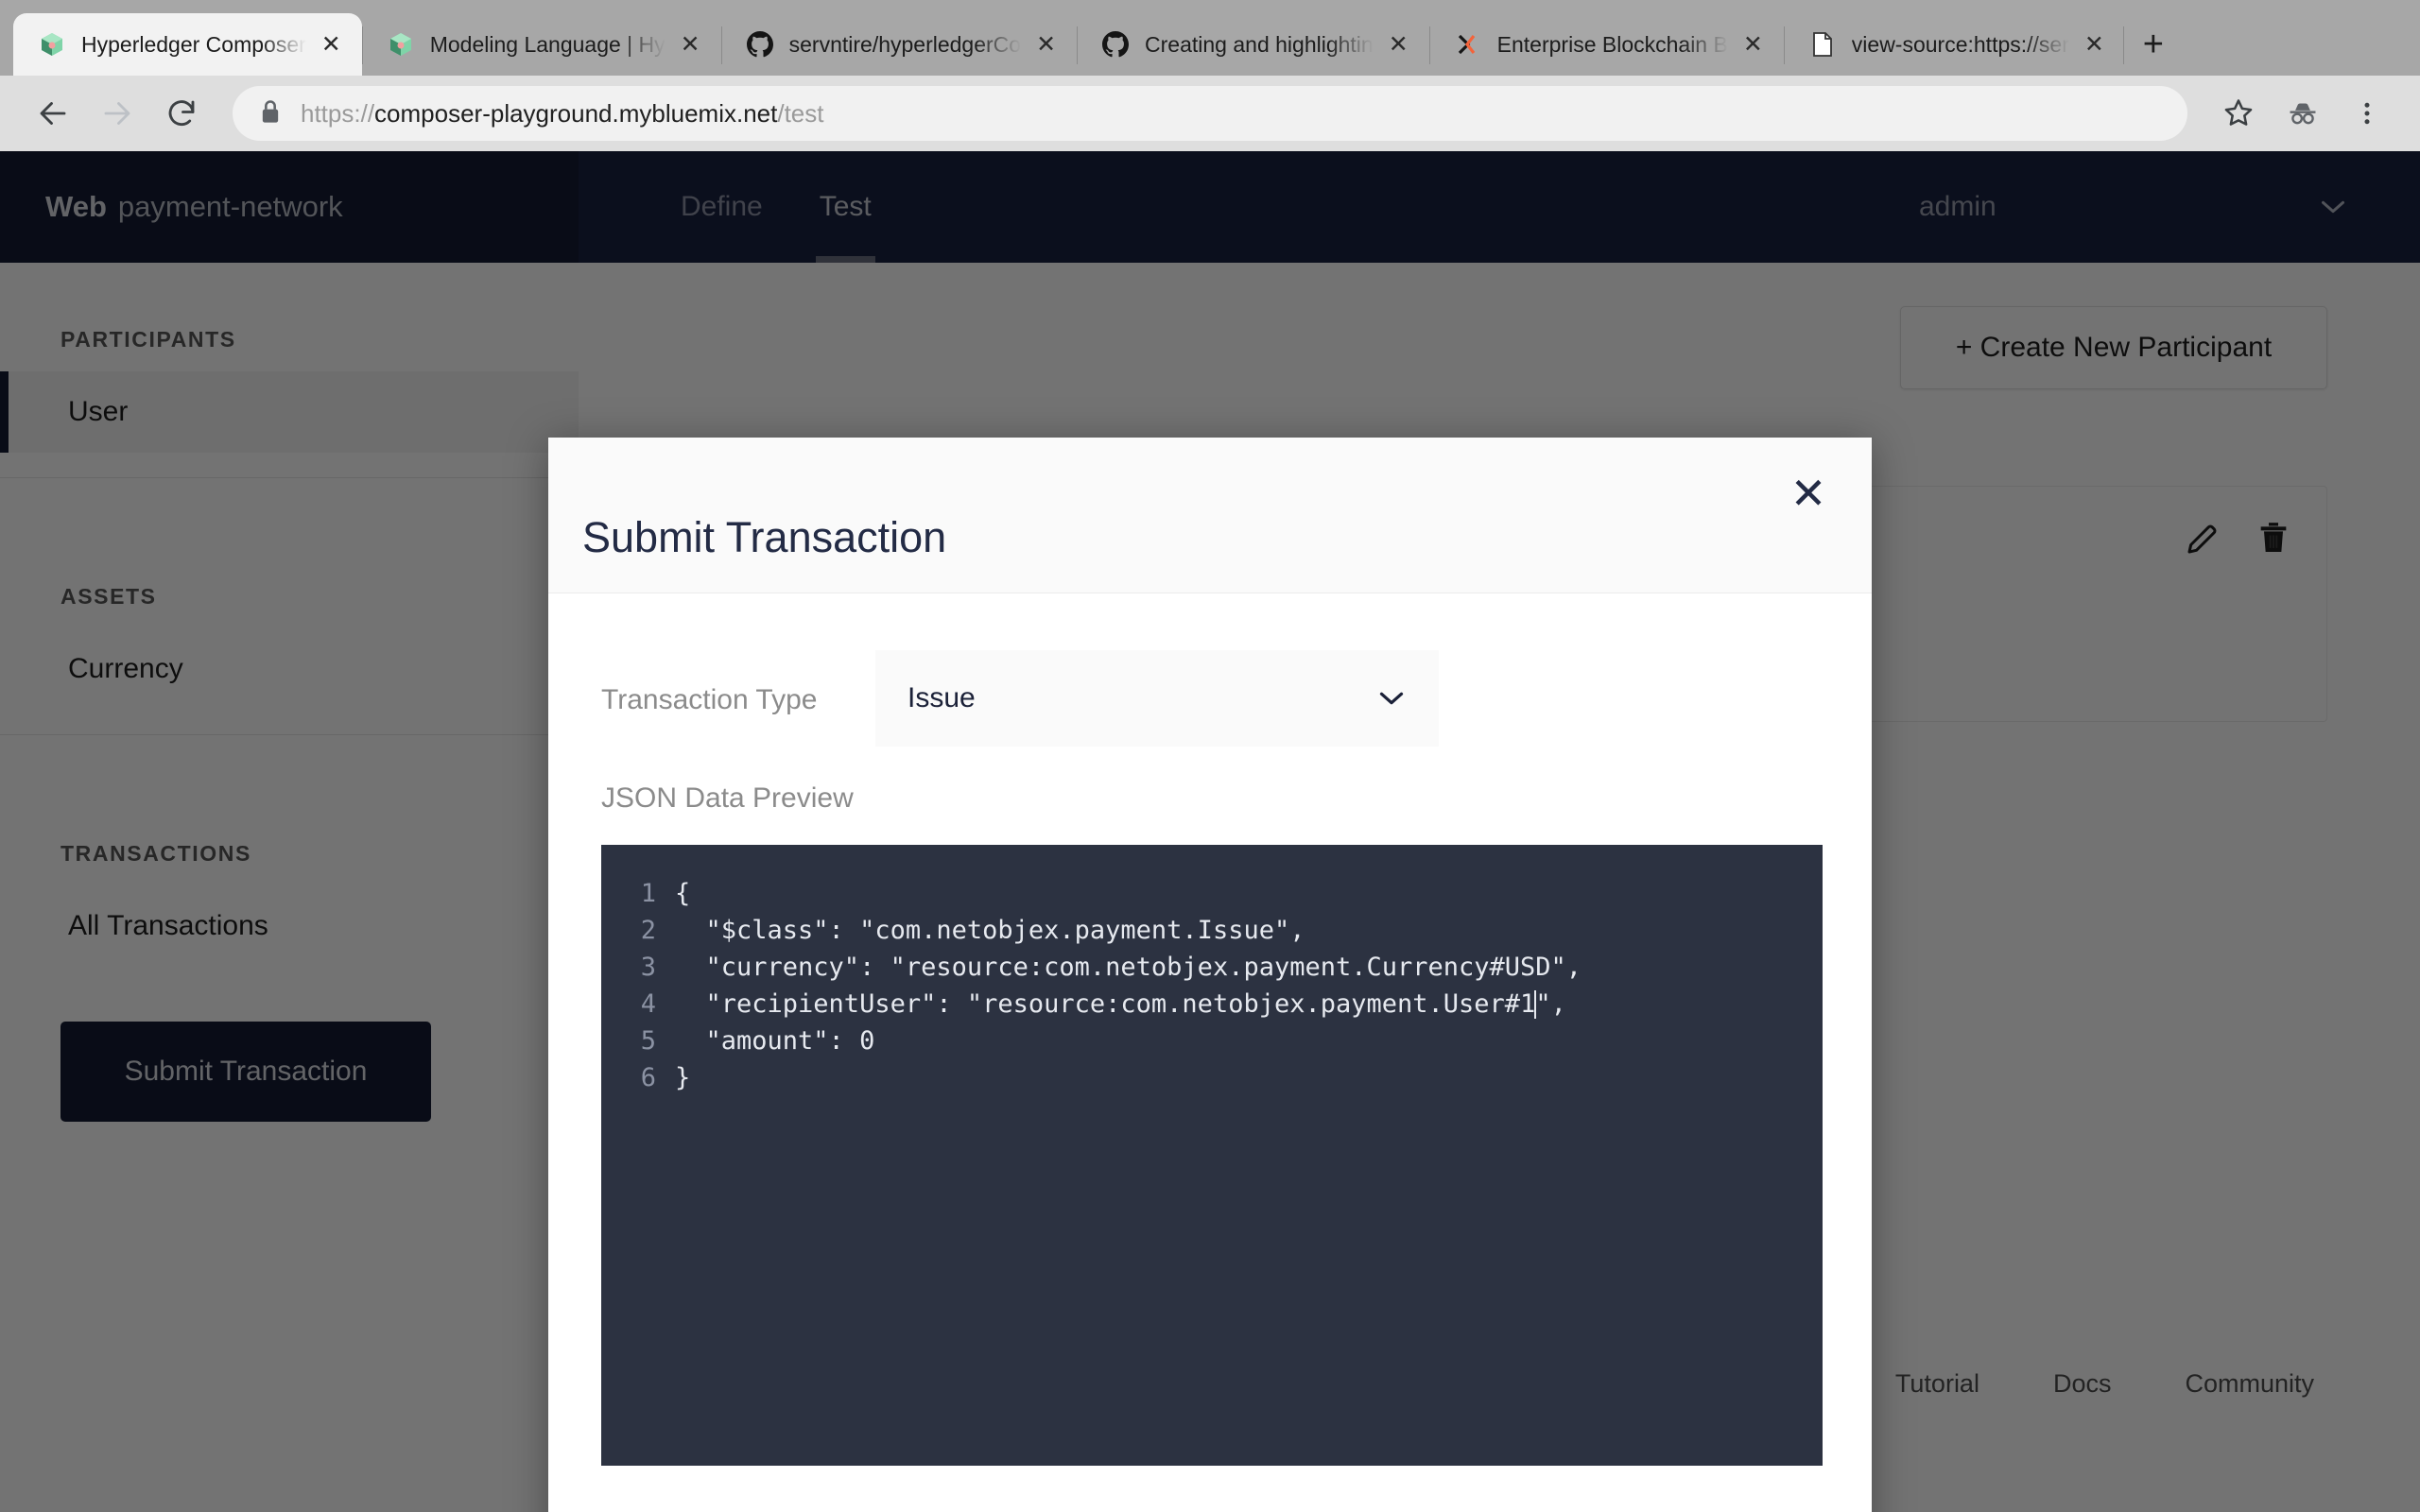 The image size is (2420, 1512). I want to click on x-brand-icon, so click(1468, 44).